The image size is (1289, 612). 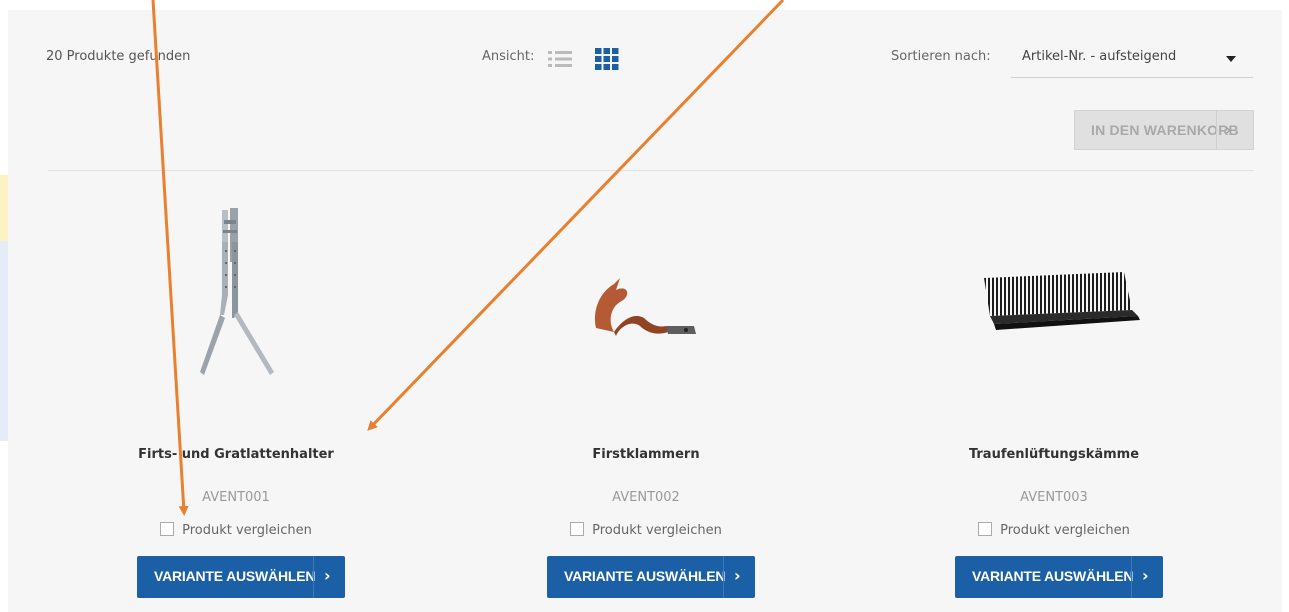 I want to click on product-image-lath-holder, so click(x=236, y=300).